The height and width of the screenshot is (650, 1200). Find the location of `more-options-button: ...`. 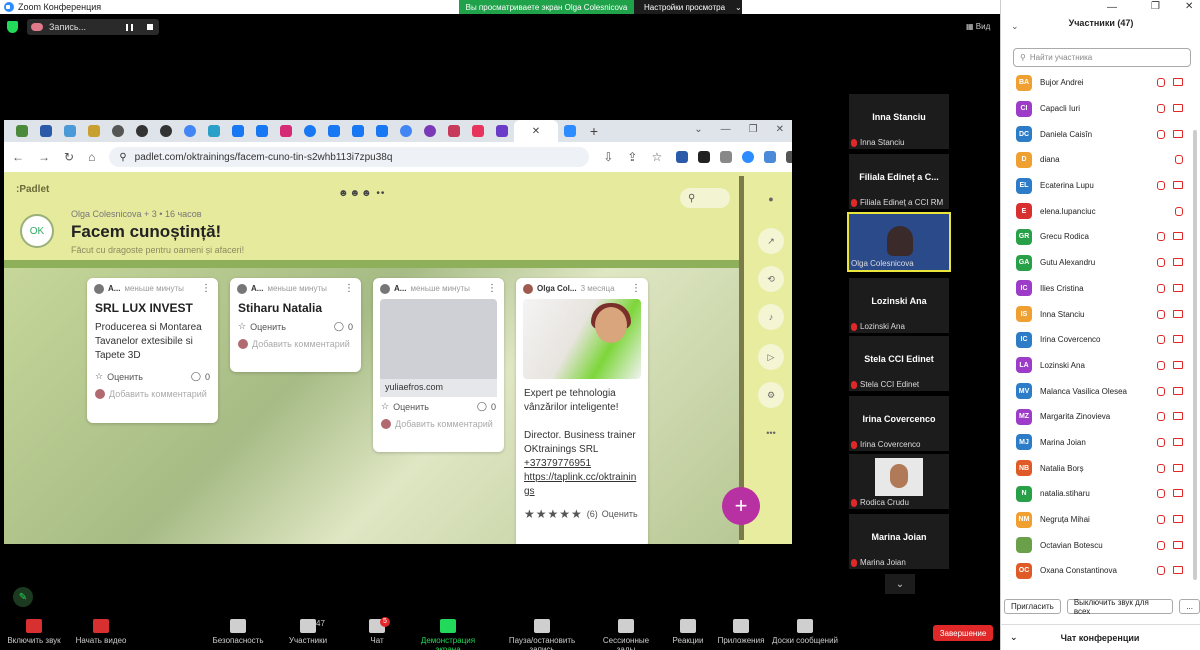

more-options-button: ... is located at coordinates (1189, 606).